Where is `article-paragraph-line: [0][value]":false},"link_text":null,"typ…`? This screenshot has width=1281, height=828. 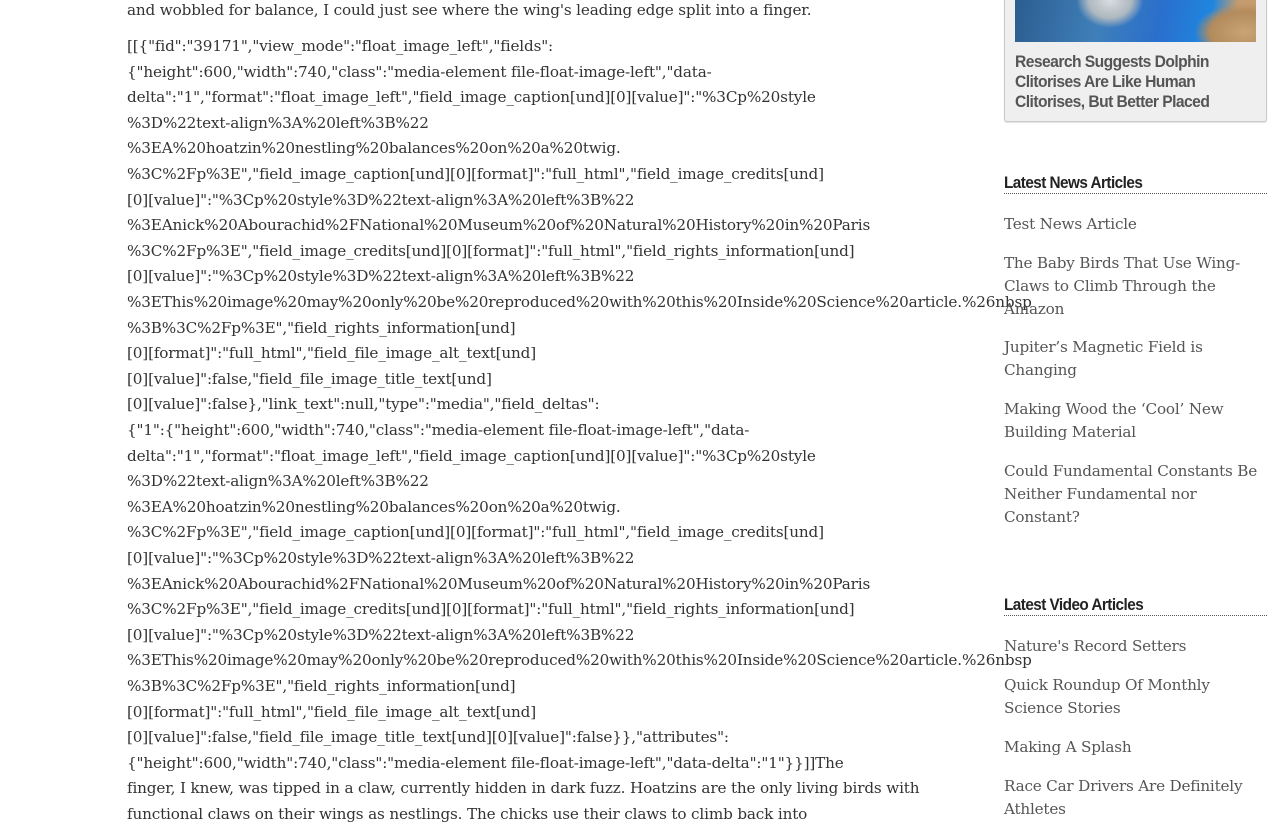 article-paragraph-line: [0][value]":false},"link_text":null,"typ… is located at coordinates (363, 404).